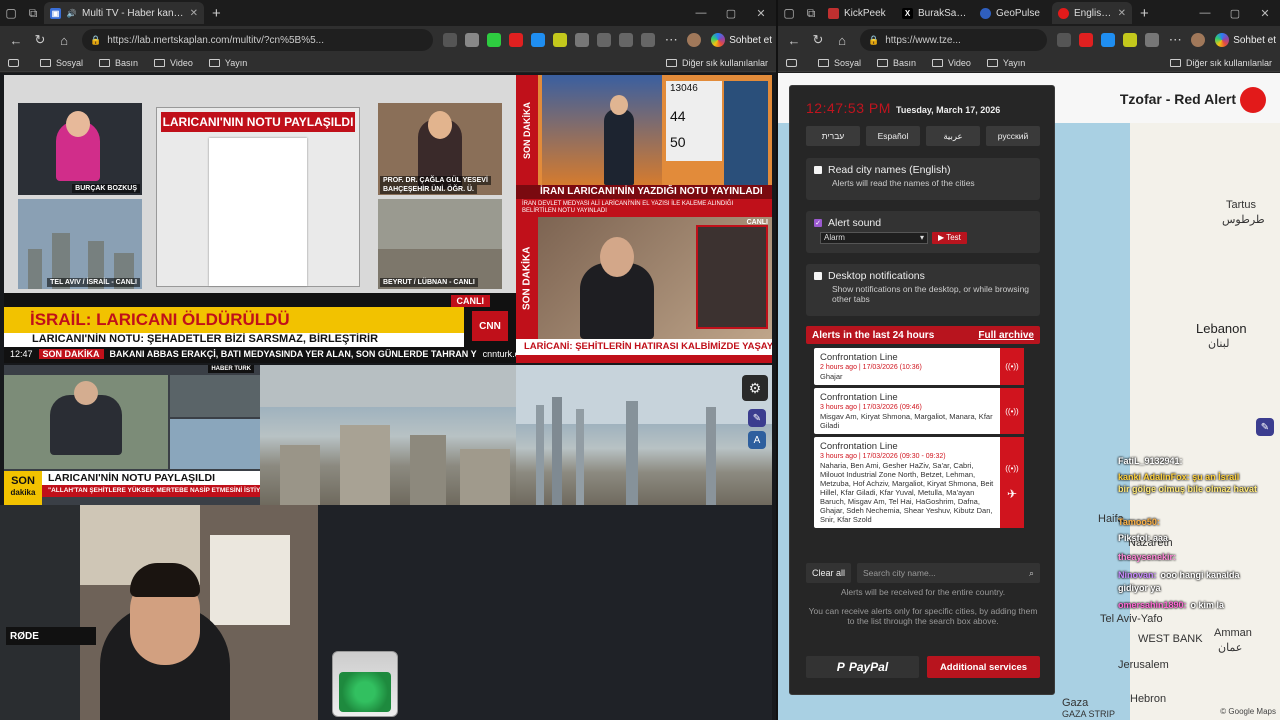 This screenshot has width=1280, height=720. What do you see at coordinates (604, 40) in the screenshot?
I see `split-screen-icon` at bounding box center [604, 40].